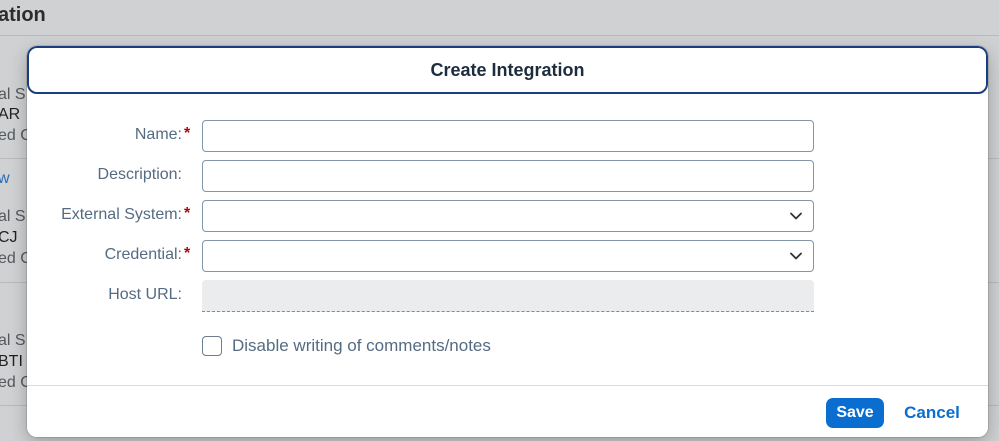 This screenshot has width=999, height=441. I want to click on name-input, so click(508, 136).